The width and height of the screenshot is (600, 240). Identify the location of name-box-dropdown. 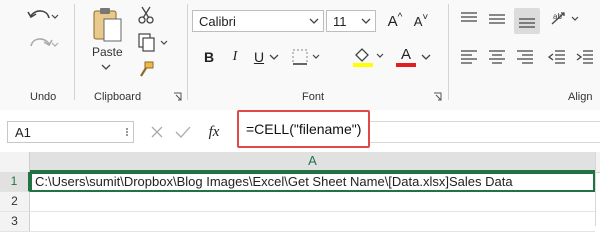
(127, 132).